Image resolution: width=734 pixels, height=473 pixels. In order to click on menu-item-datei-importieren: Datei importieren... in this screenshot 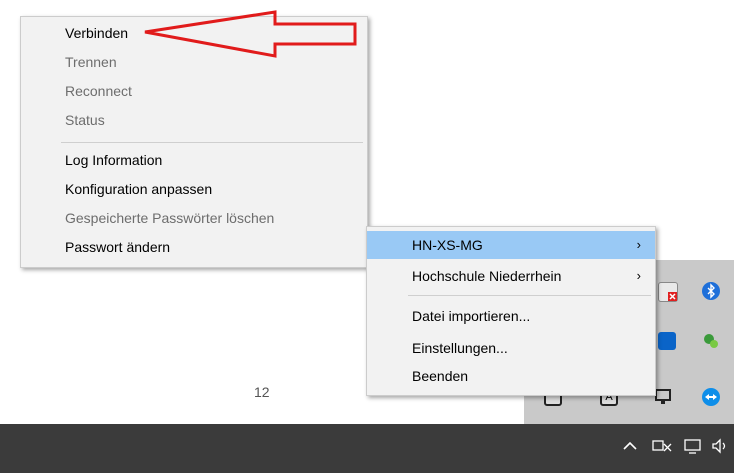, I will do `click(511, 316)`.